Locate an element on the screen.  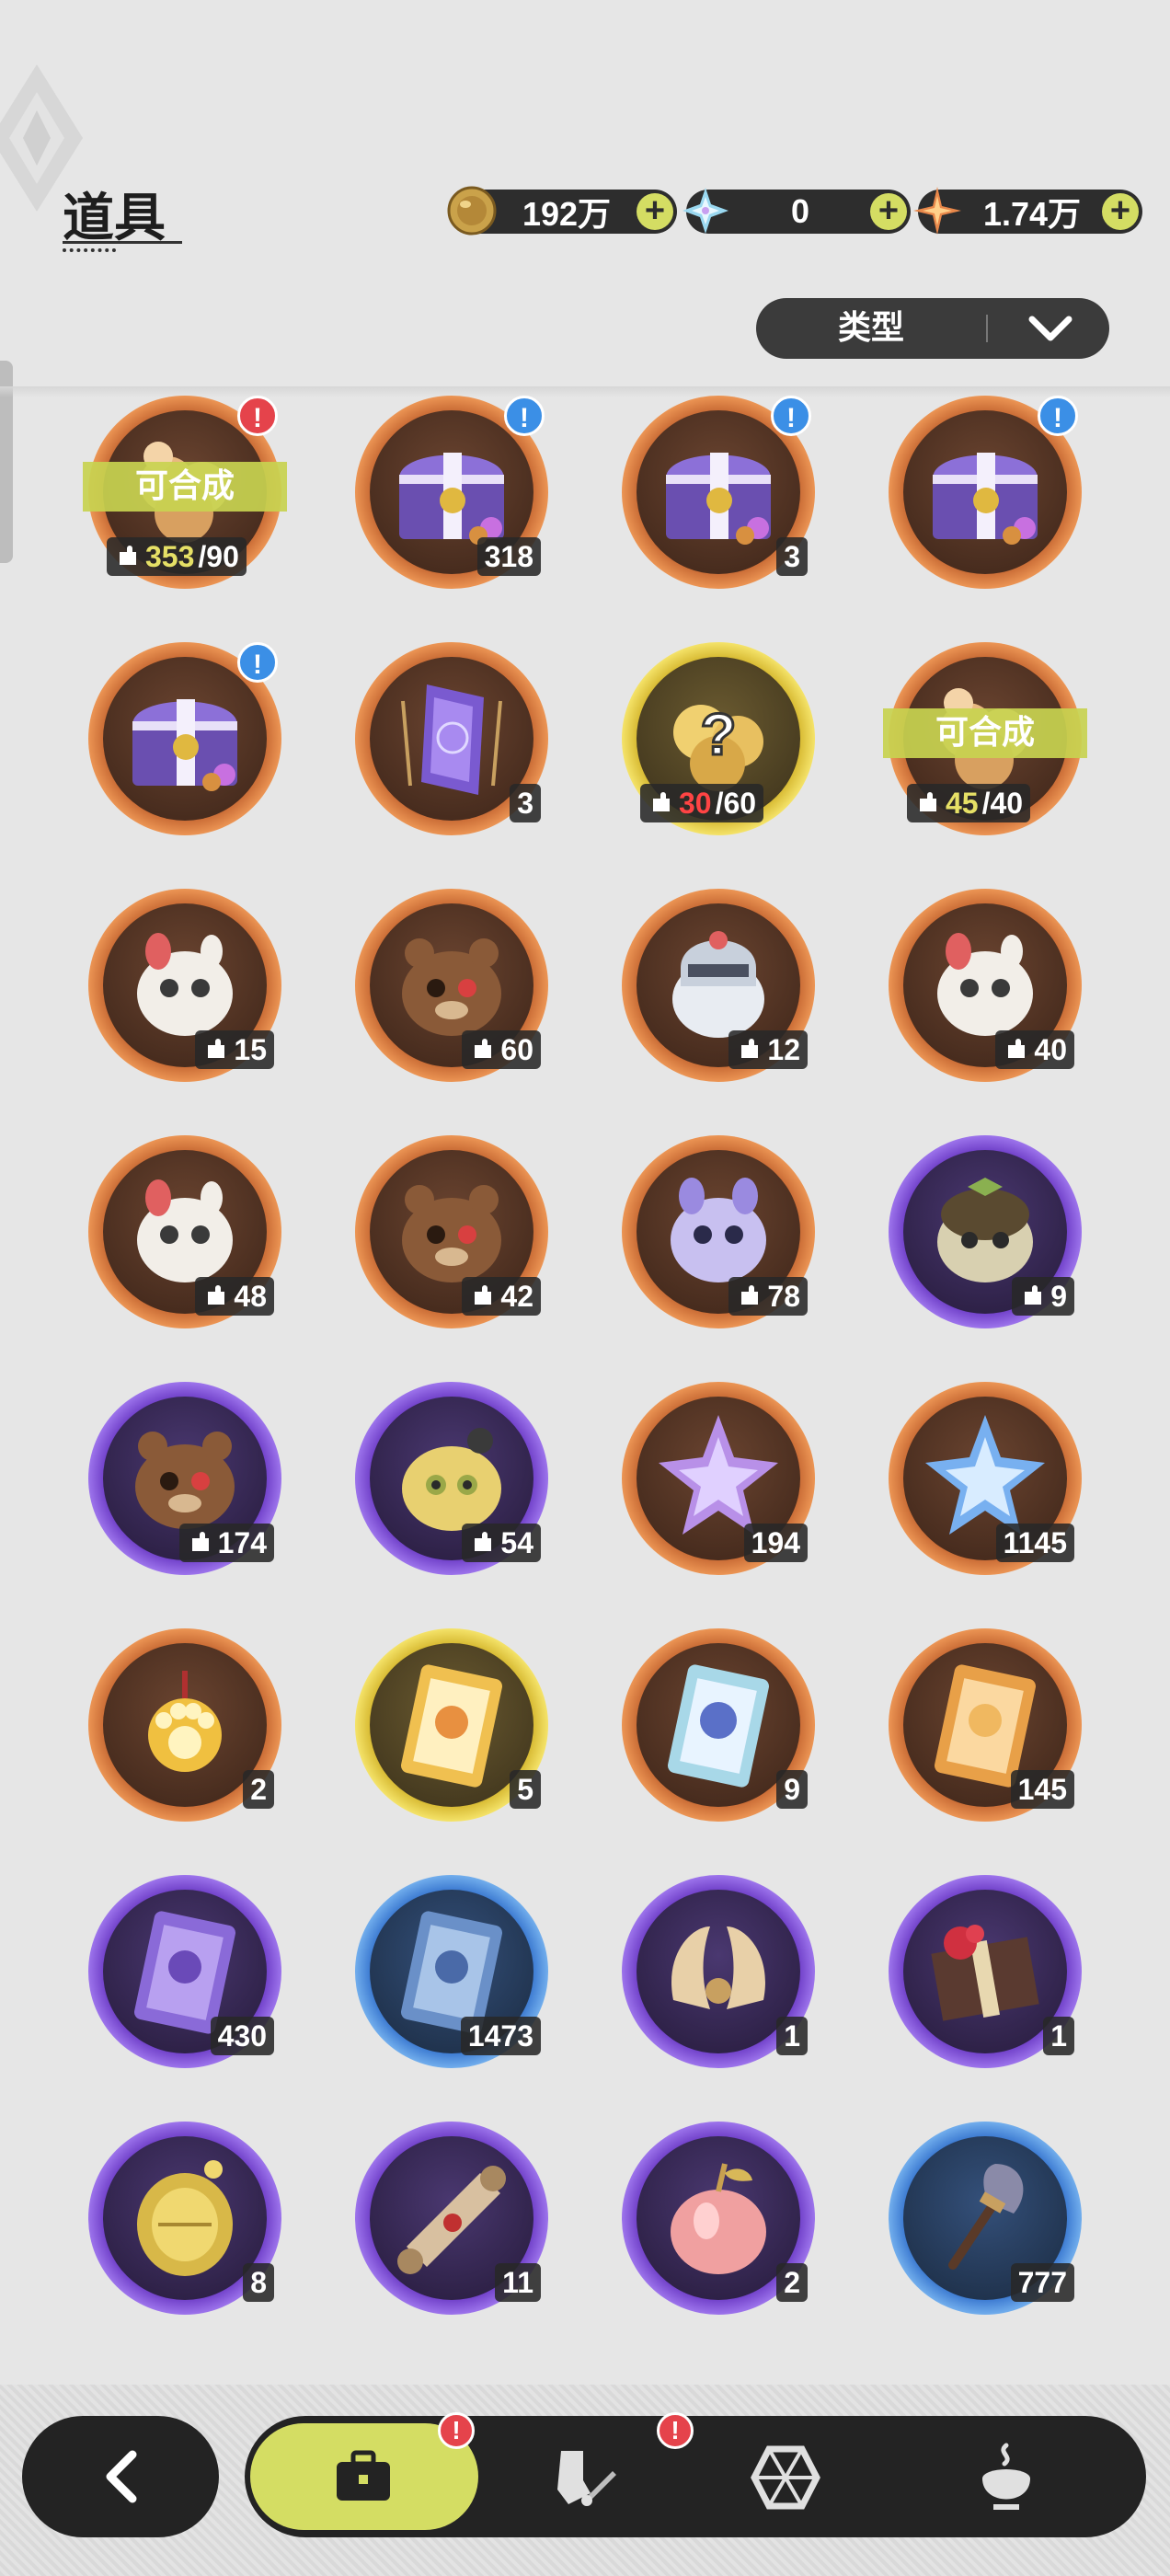
add-gold-button: + is located at coordinates (655, 211).